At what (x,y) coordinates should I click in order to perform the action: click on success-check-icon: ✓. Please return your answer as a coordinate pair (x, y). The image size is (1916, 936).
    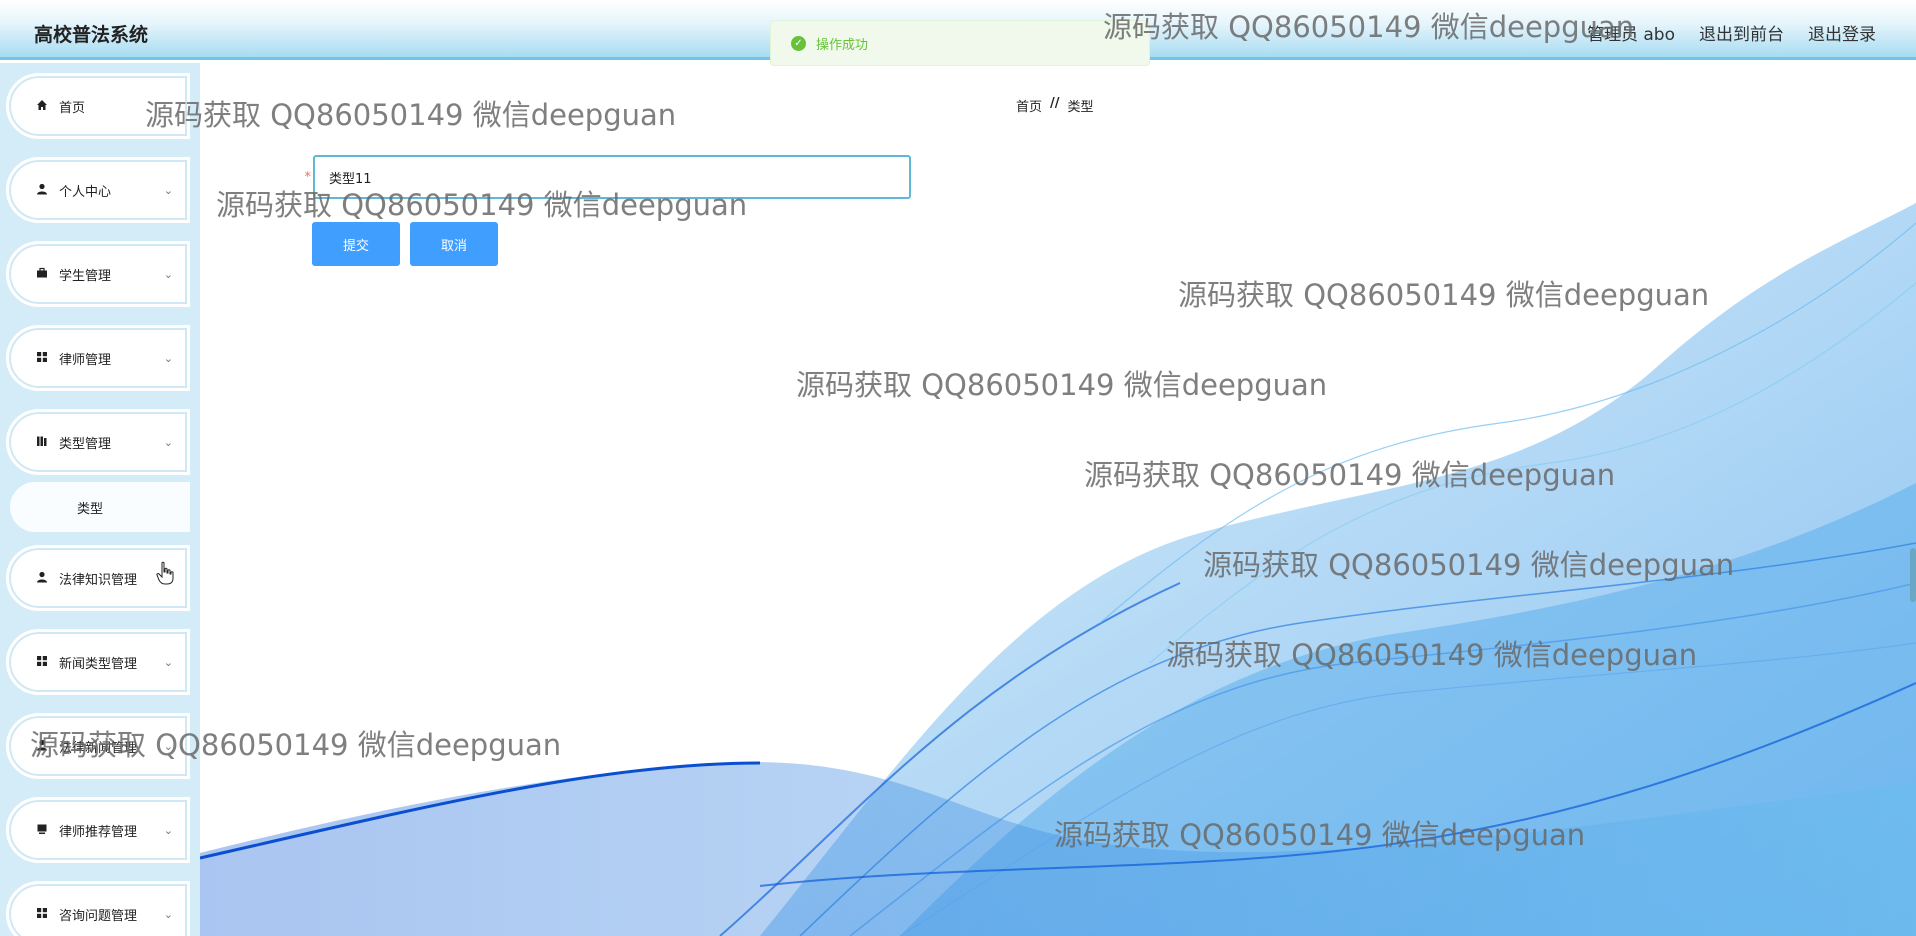
    Looking at the image, I should click on (798, 43).